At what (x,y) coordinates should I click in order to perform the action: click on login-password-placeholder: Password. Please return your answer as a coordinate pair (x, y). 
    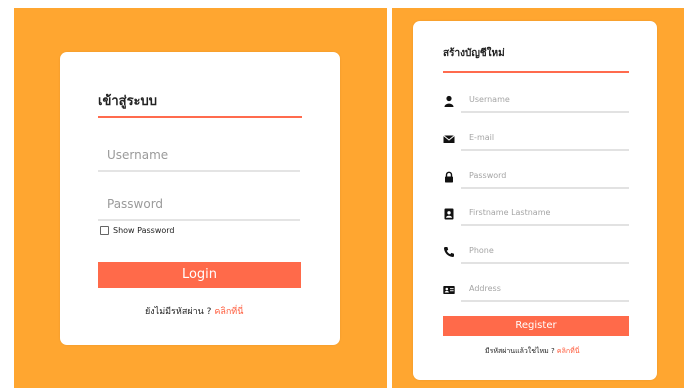
    Looking at the image, I should click on (135, 204).